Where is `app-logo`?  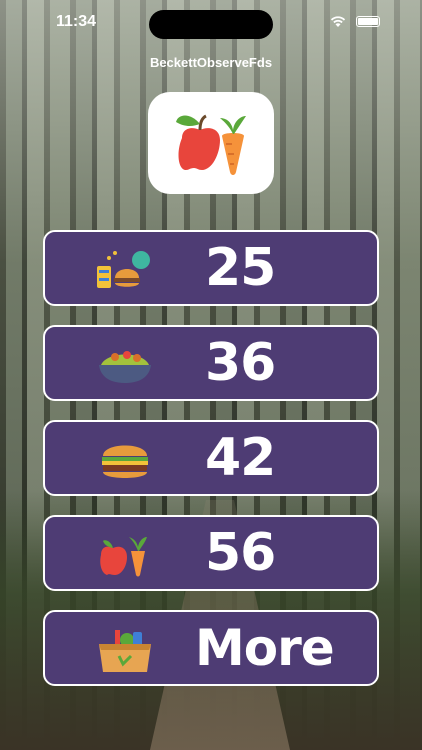 app-logo is located at coordinates (211, 143).